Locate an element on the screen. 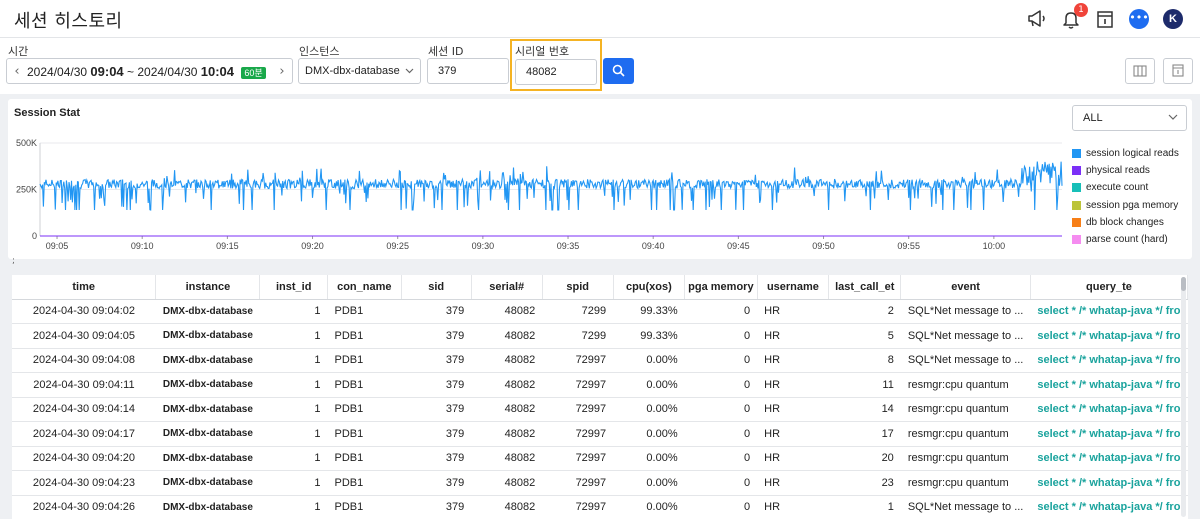  legend-item: session pga memory is located at coordinates (1125, 205).